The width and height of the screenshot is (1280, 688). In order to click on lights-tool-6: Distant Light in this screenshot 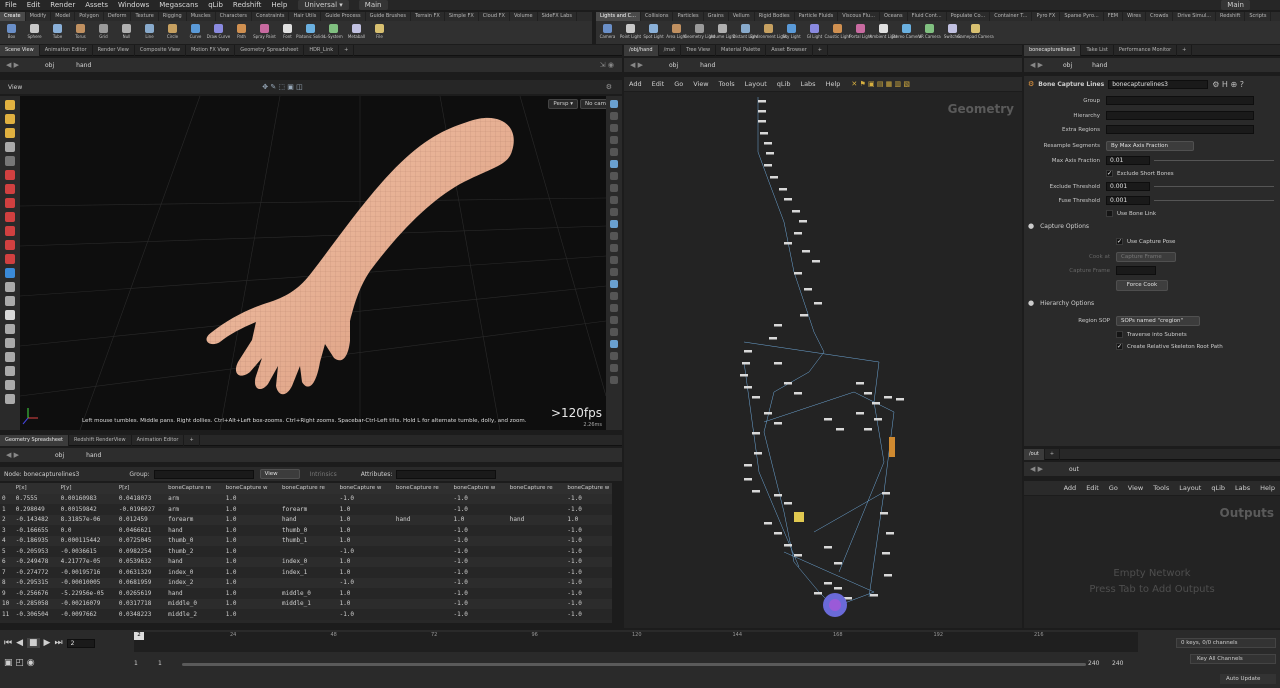, I will do `click(745, 32)`.